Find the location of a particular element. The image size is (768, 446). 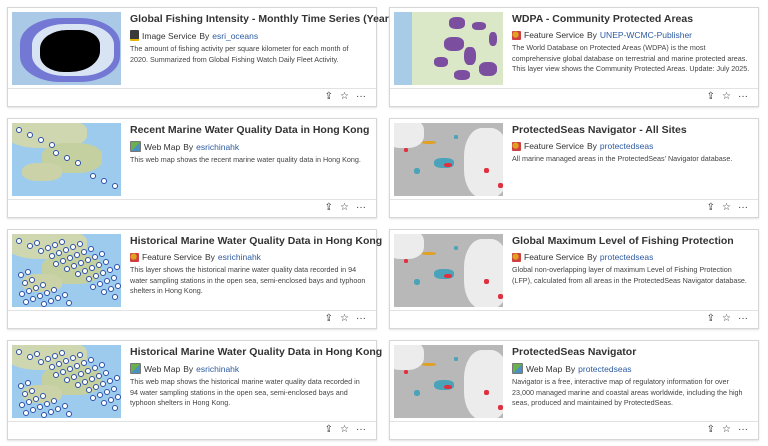

item-type: Web Map By esrichinahk is located at coordinates (249, 146).